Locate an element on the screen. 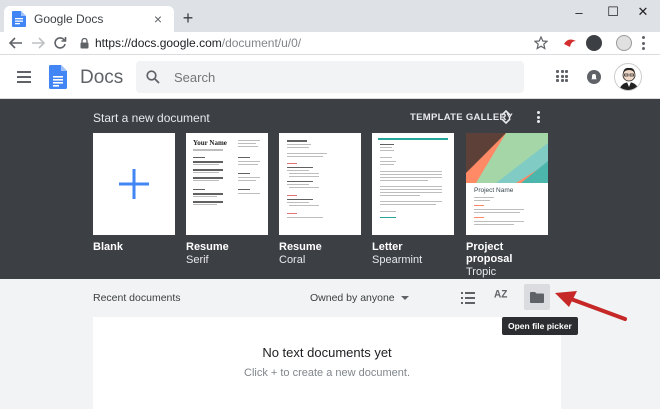  gallery-title: Start a new document is located at coordinates (151, 118).